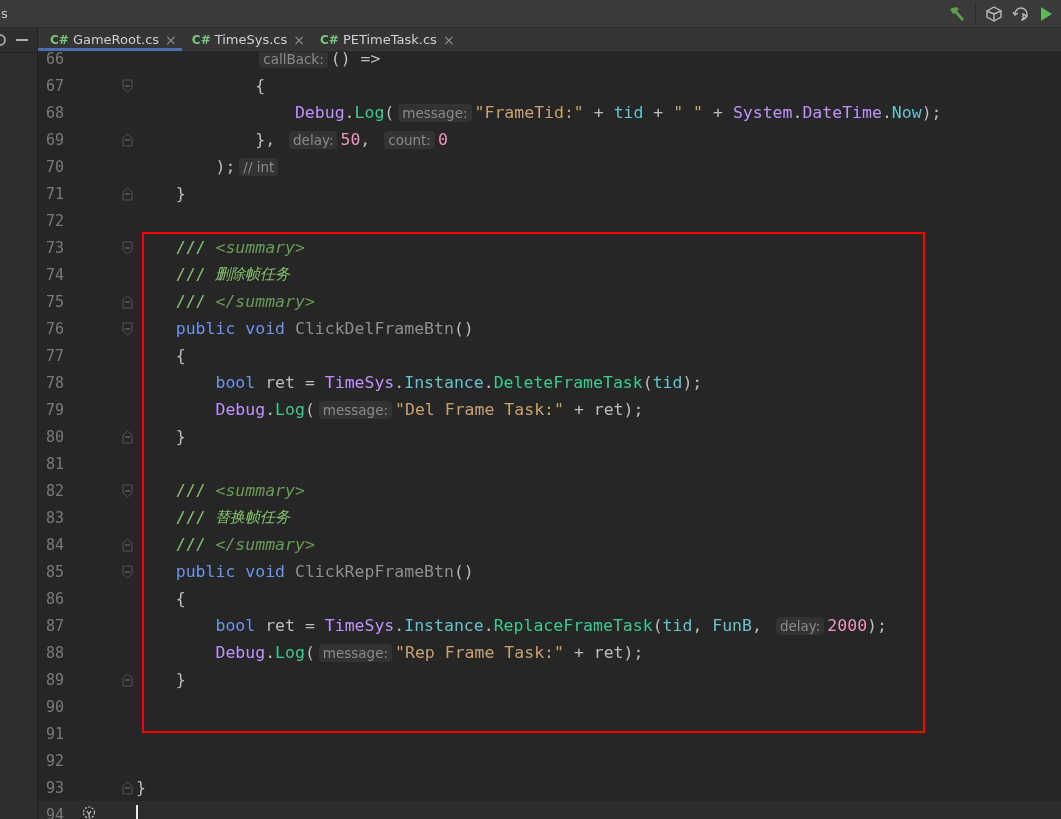  Describe the element at coordinates (355, 652) in the screenshot. I see `inlay-hint: message:` at that location.